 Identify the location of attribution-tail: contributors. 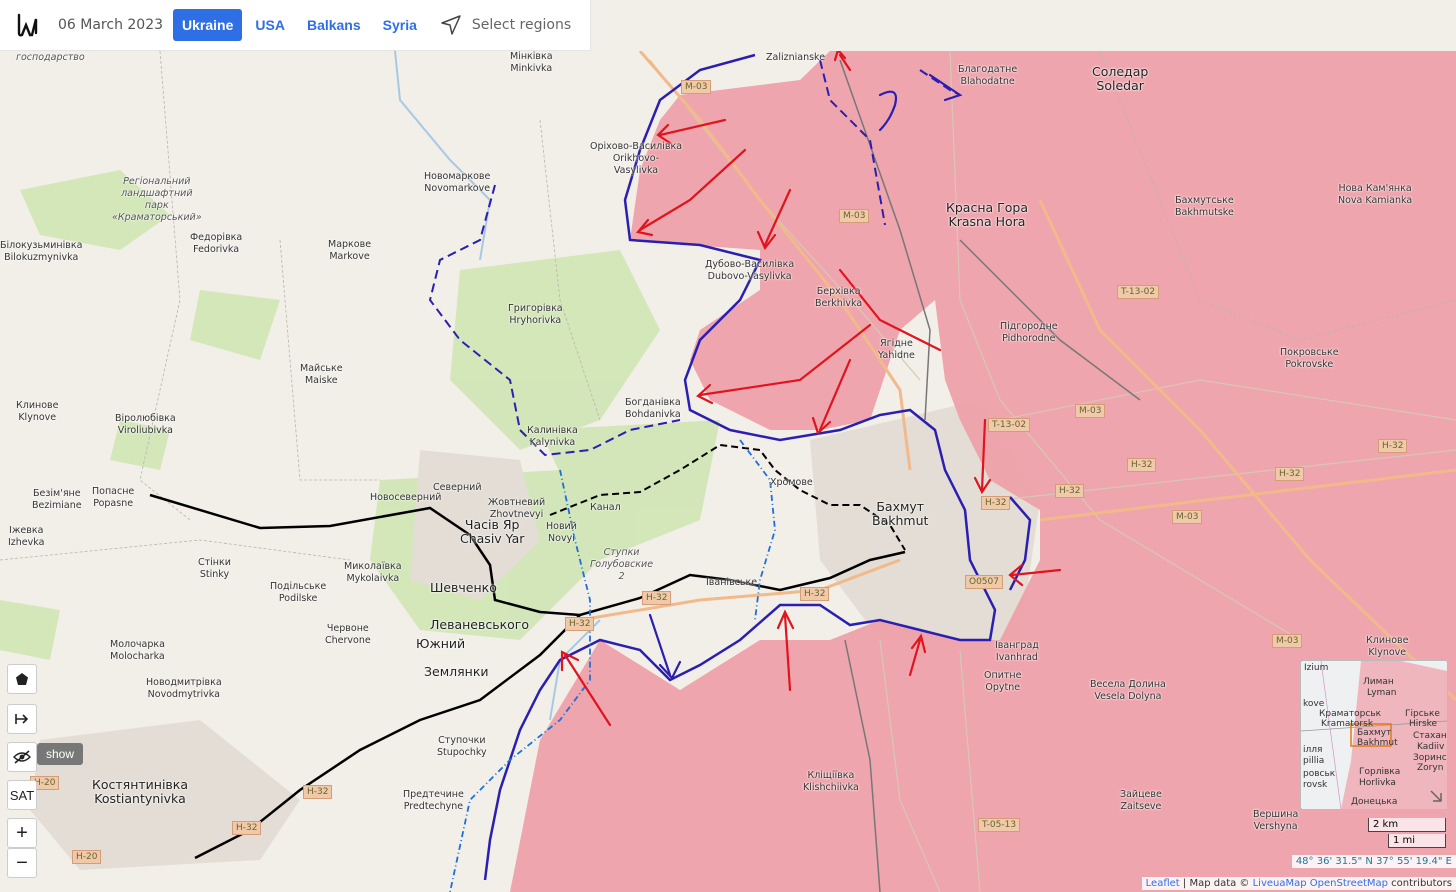
(1420, 883).